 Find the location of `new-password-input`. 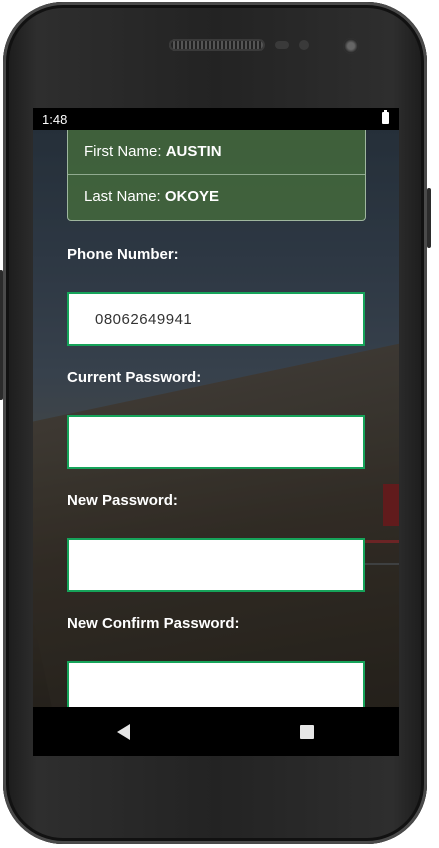

new-password-input is located at coordinates (216, 565).